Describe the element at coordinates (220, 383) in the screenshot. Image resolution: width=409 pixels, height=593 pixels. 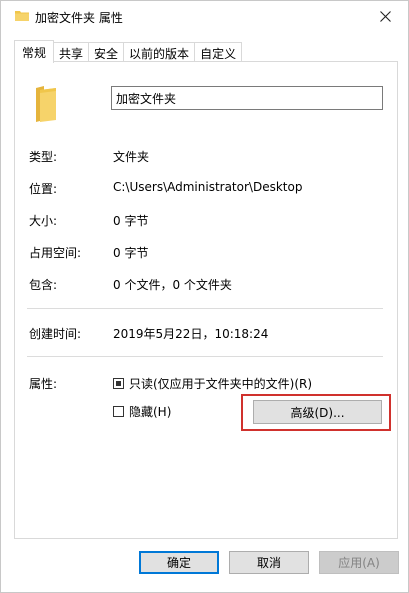
I see `readonly-label: 只读(仅应用于文件夹中的文件)(R)` at that location.